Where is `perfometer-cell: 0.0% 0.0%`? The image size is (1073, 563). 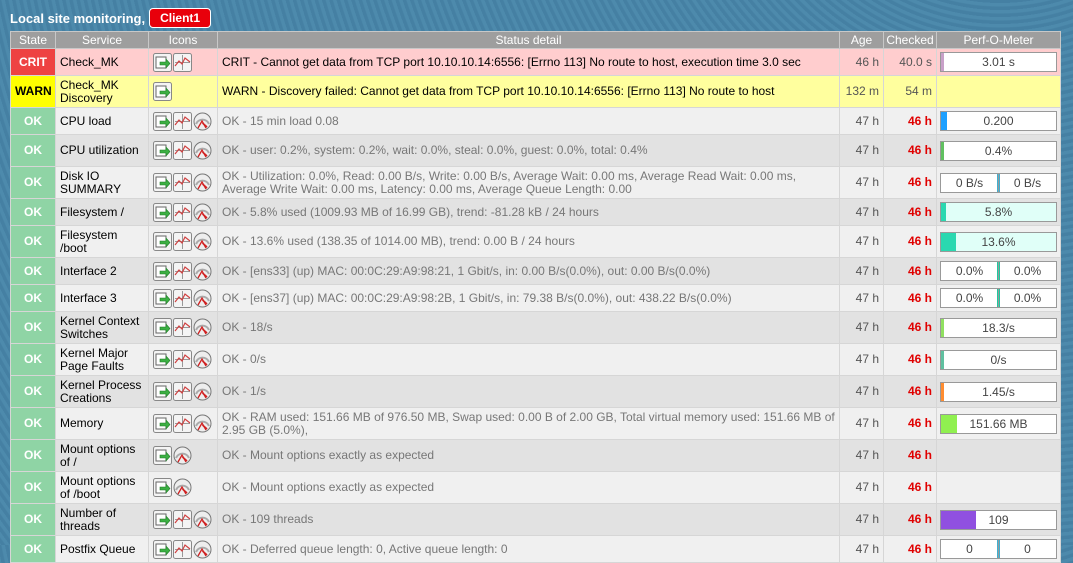
perfometer-cell: 0.0% 0.0% is located at coordinates (998, 298).